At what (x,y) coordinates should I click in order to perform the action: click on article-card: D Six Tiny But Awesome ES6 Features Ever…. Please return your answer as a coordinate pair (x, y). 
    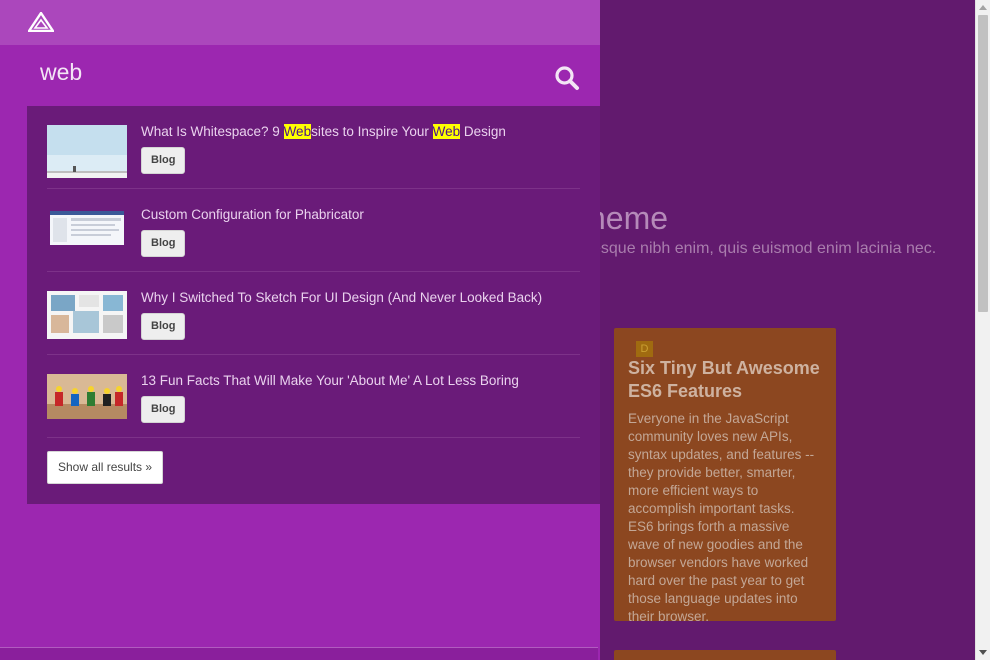
    Looking at the image, I should click on (725, 476).